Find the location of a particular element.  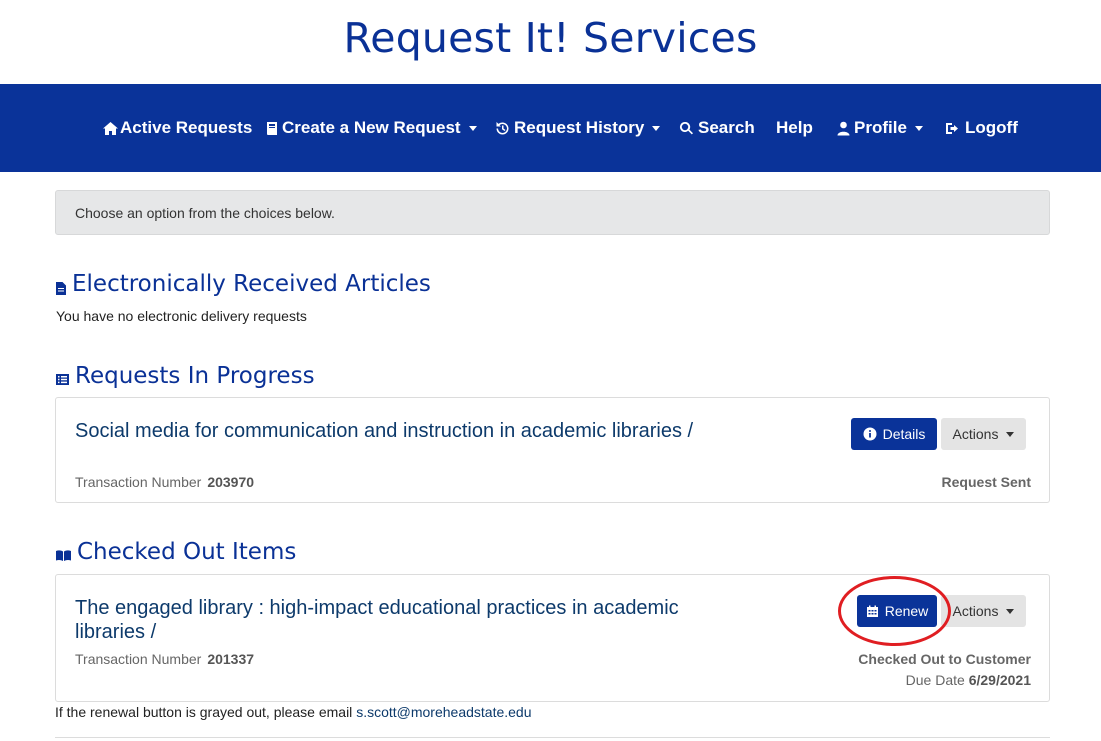

info-alert: Choose an option from the choices below. is located at coordinates (552, 212).